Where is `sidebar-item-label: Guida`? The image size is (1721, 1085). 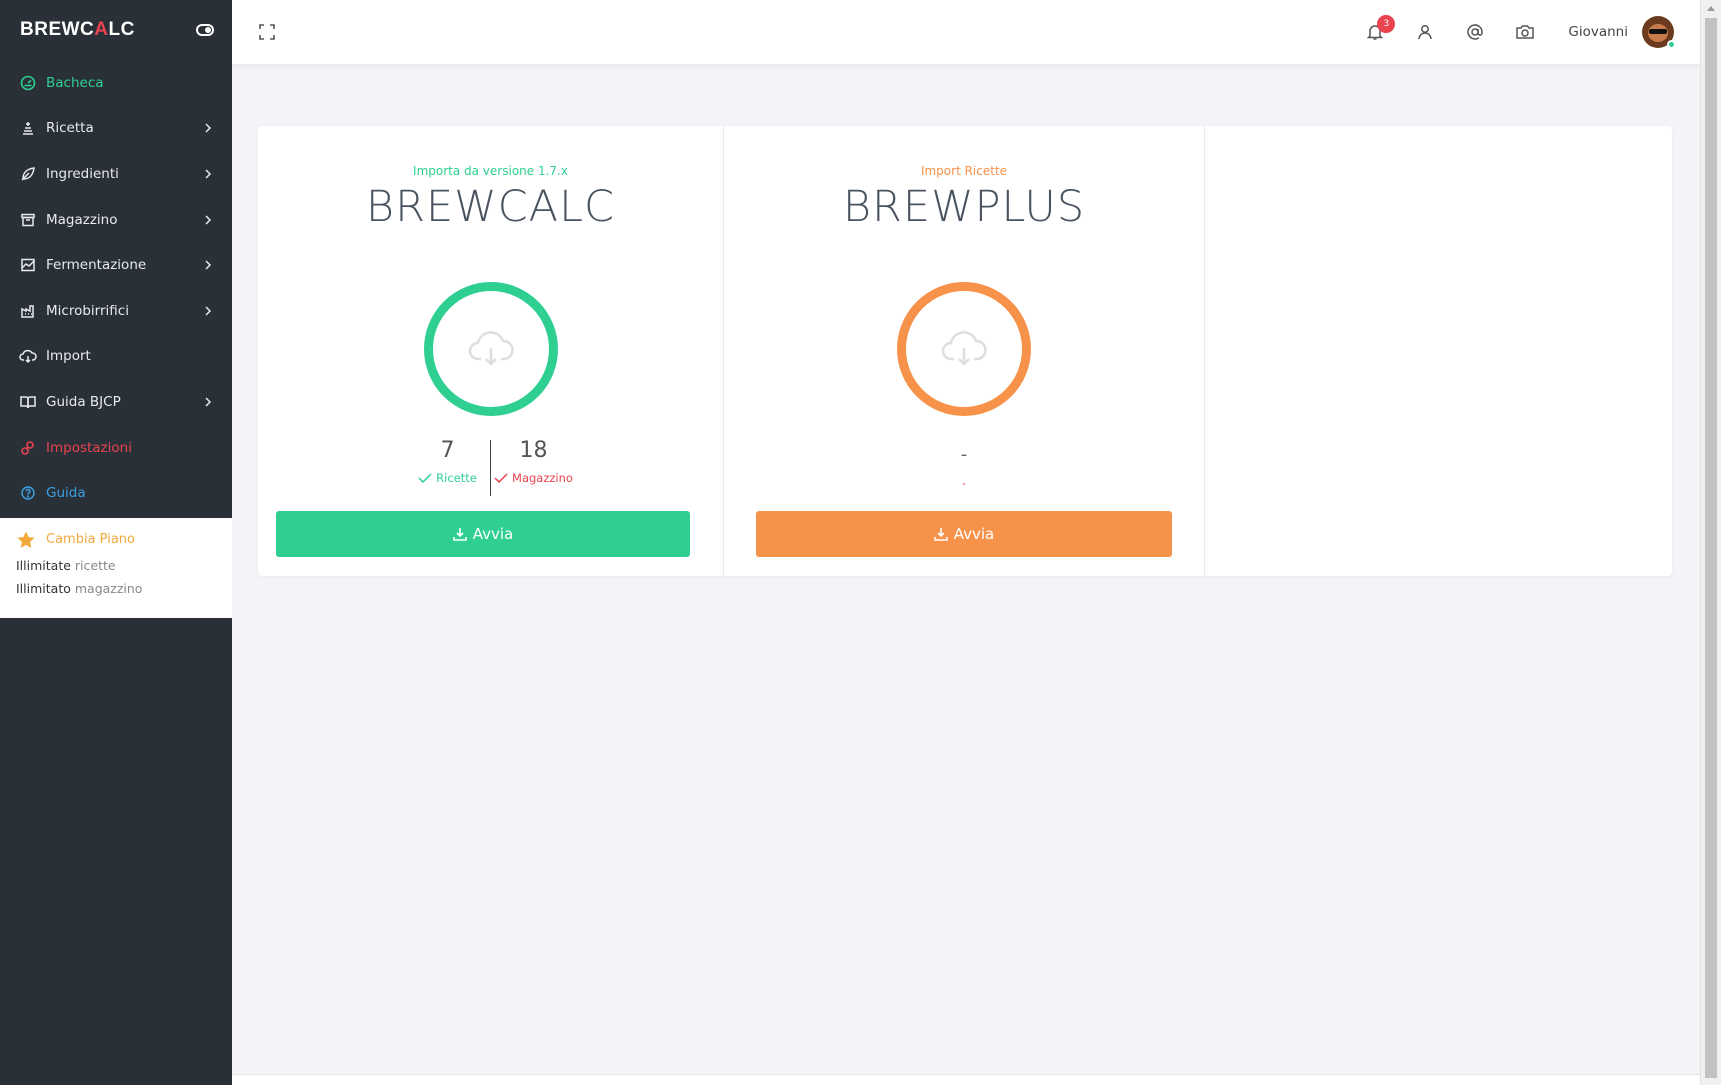 sidebar-item-label: Guida is located at coordinates (66, 493).